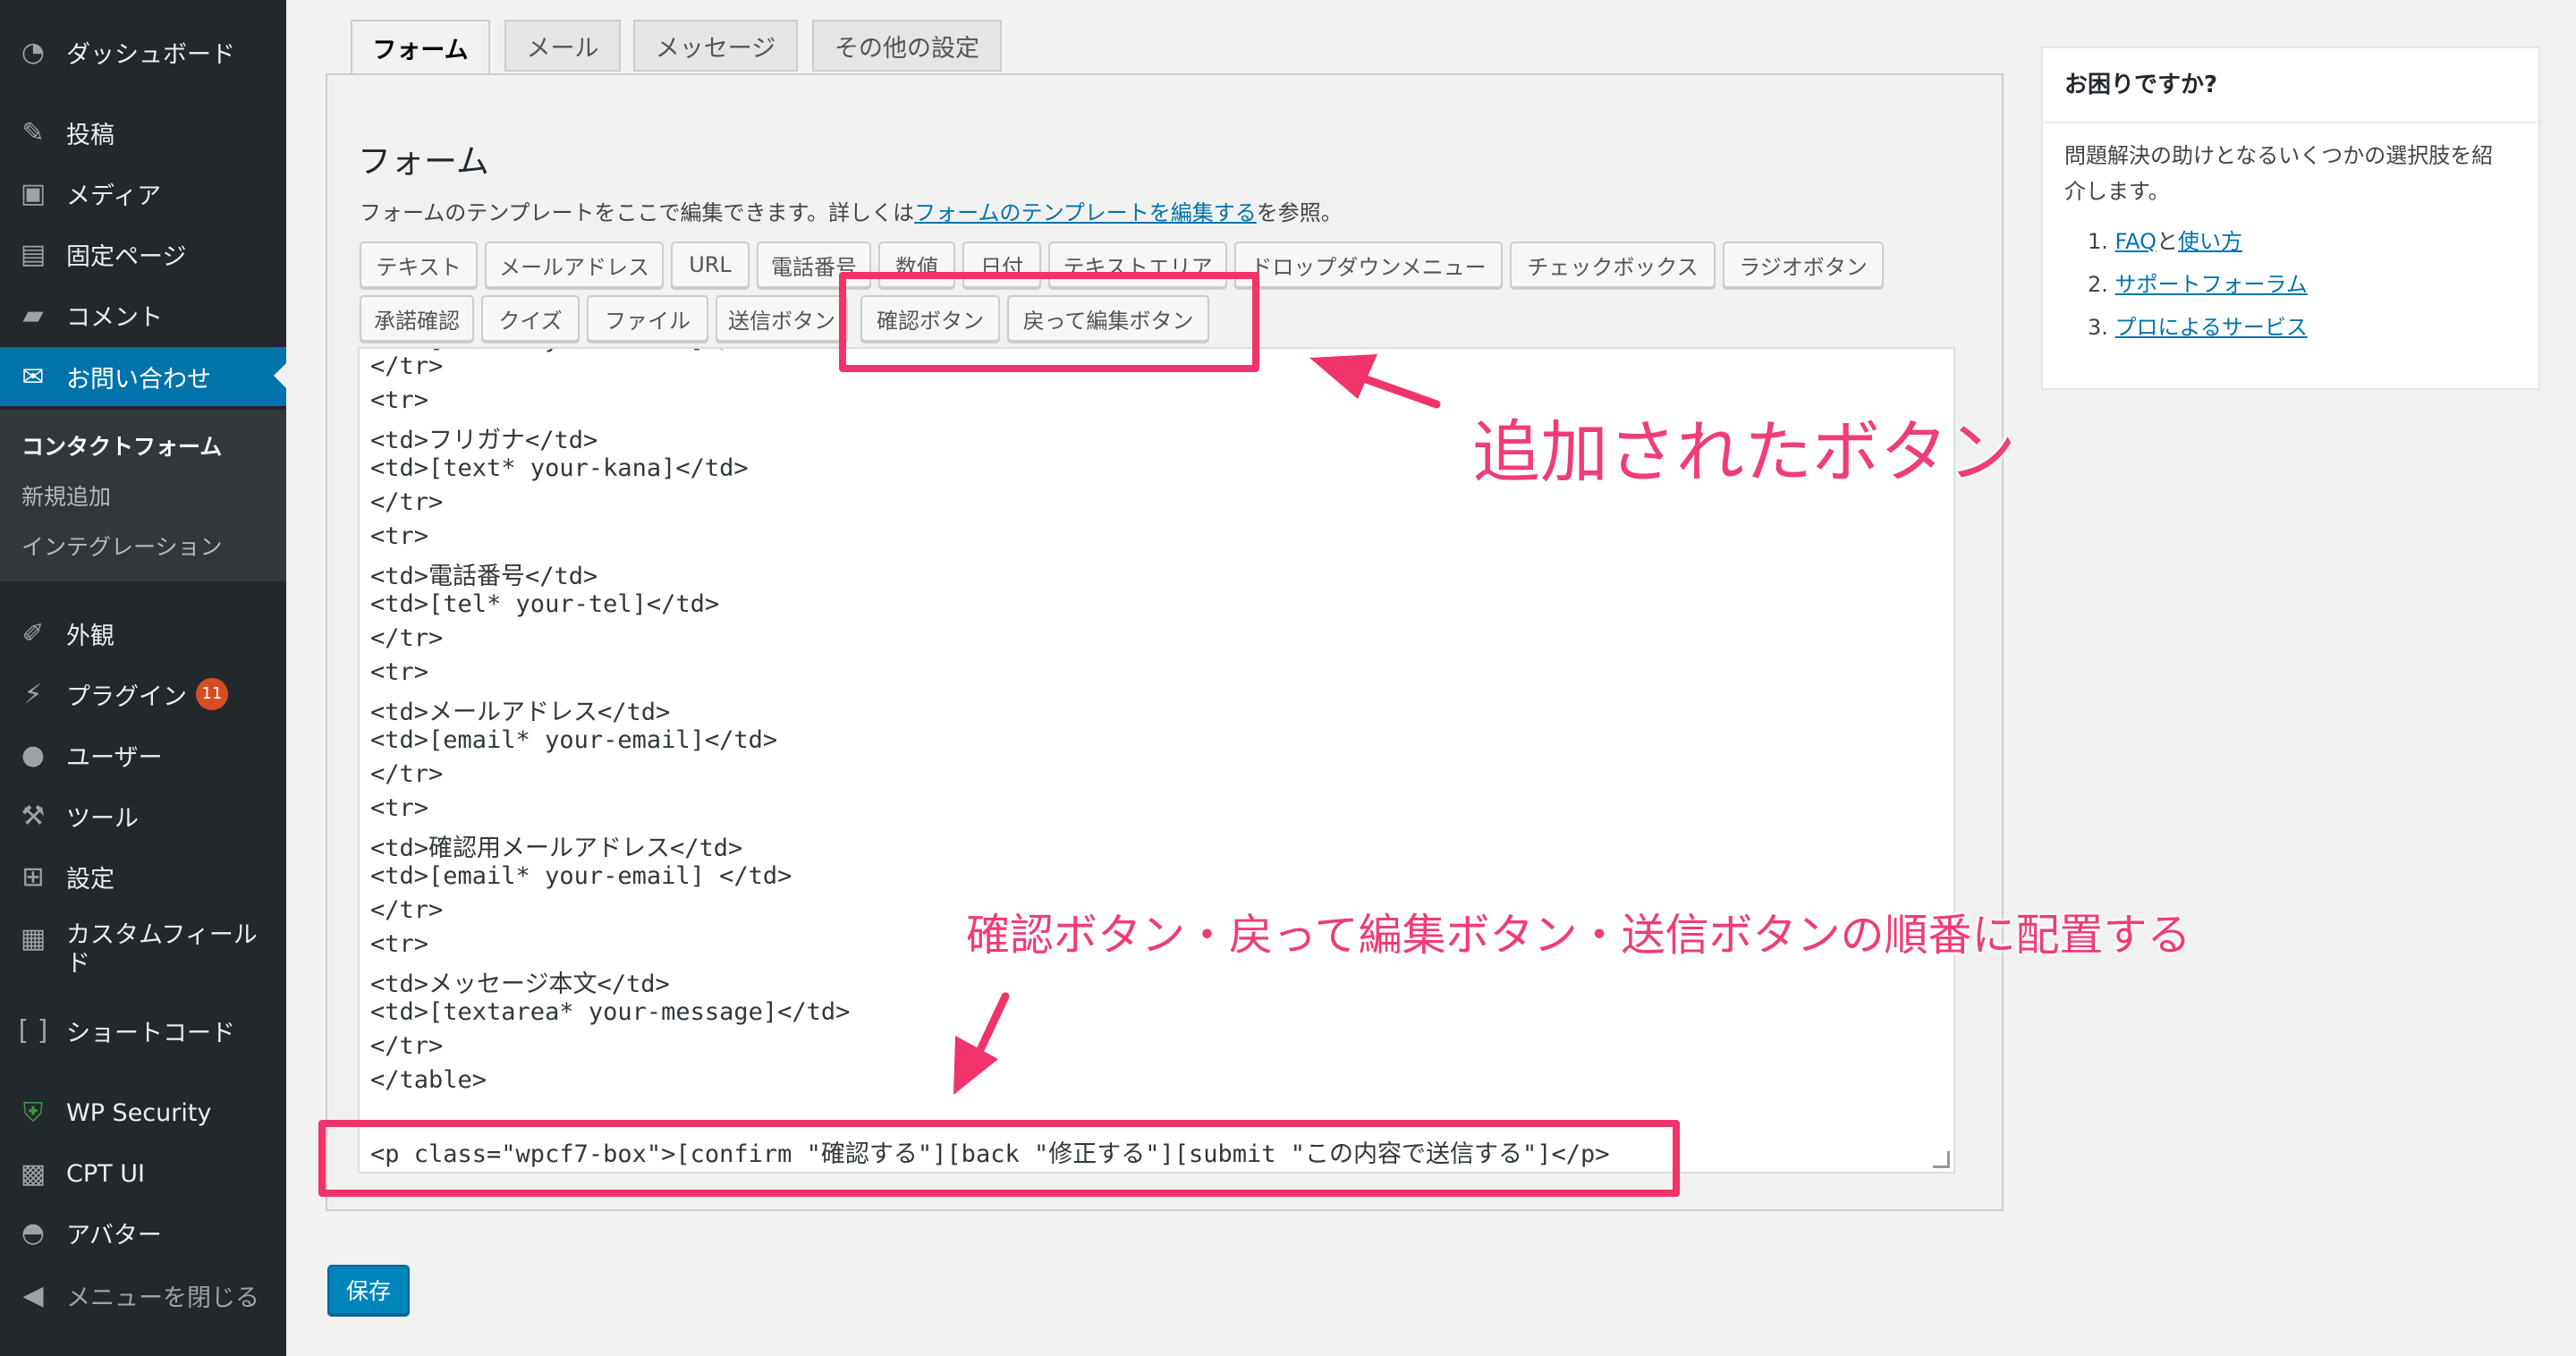 The image size is (2576, 1356). What do you see at coordinates (33, 376) in the screenshot?
I see `mail-icon: ✉` at bounding box center [33, 376].